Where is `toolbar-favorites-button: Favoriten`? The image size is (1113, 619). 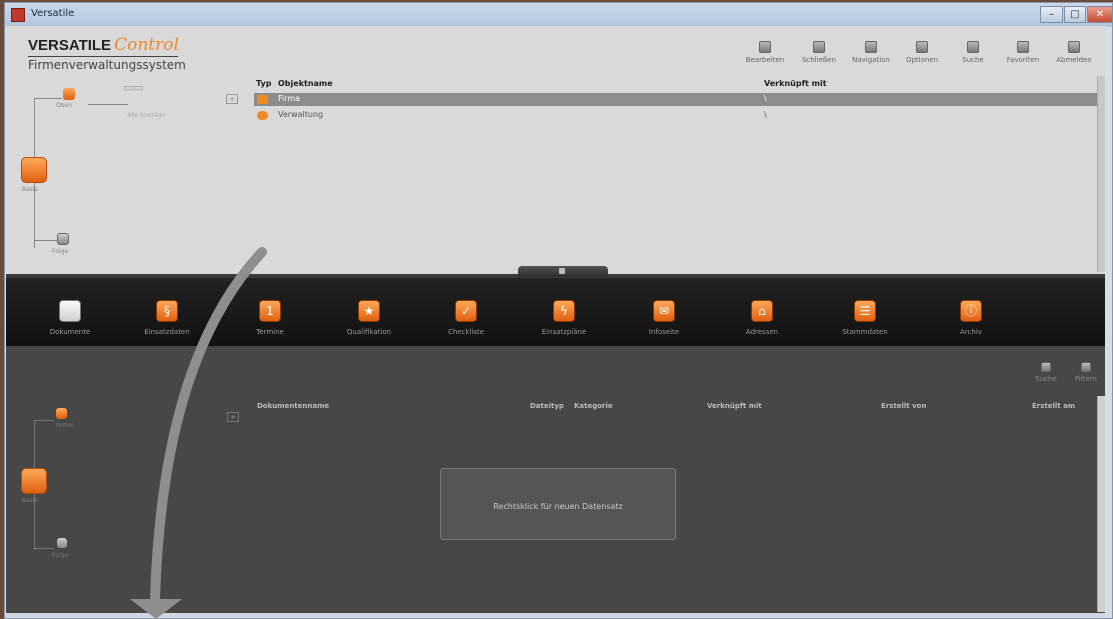 toolbar-favorites-button: Favoriten is located at coordinates (1023, 57).